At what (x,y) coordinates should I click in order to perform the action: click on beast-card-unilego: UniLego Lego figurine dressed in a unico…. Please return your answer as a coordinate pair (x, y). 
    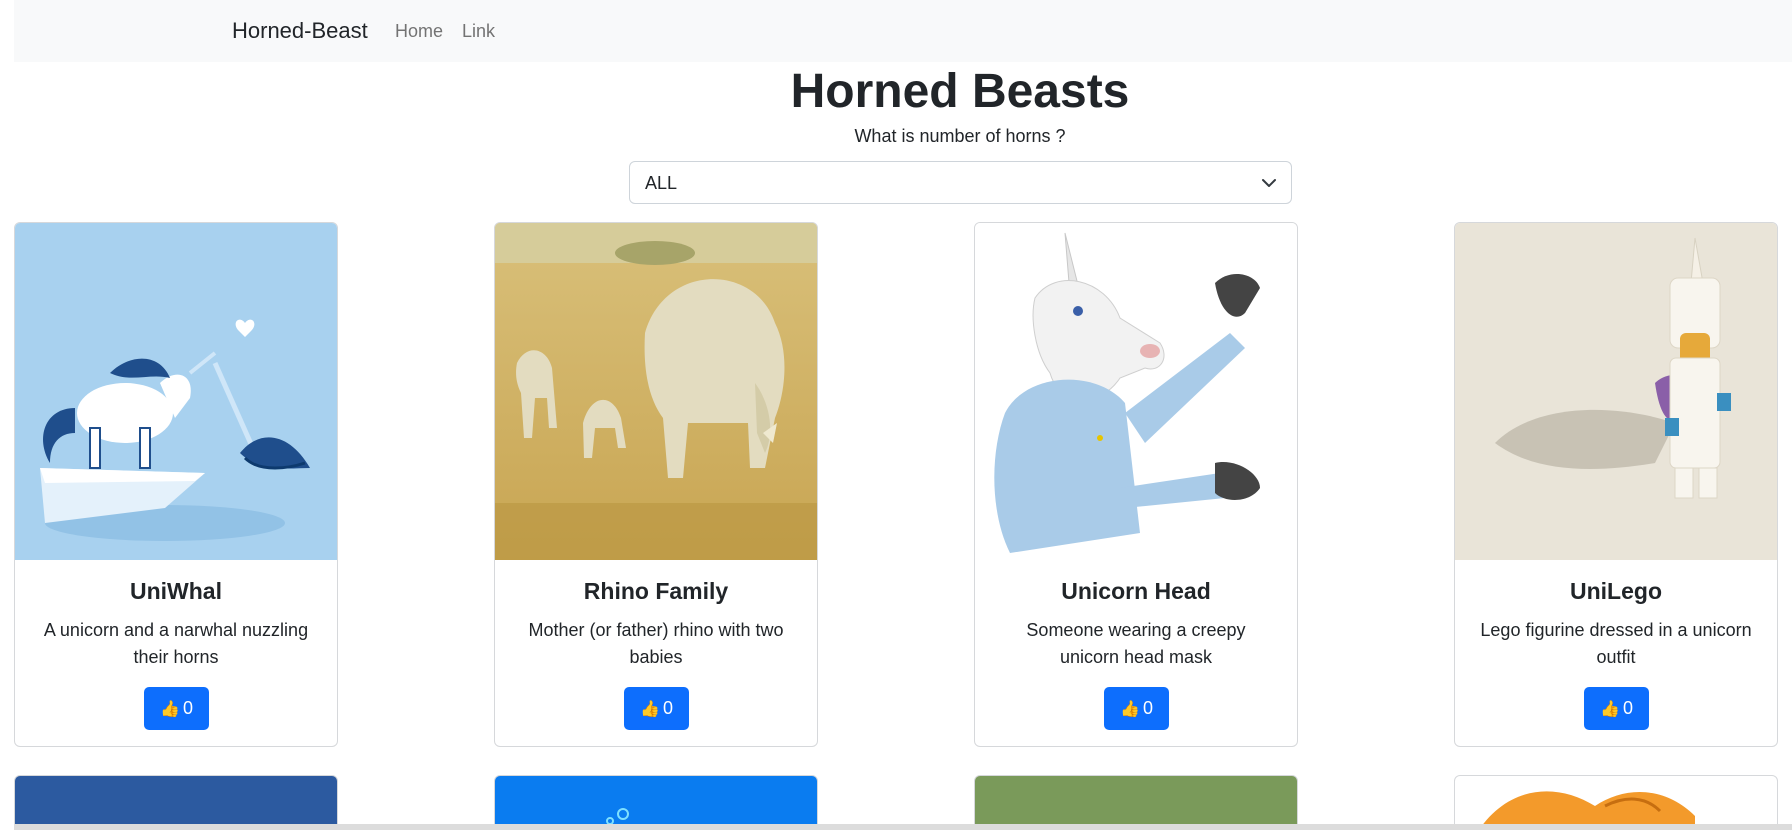
    Looking at the image, I should click on (1616, 484).